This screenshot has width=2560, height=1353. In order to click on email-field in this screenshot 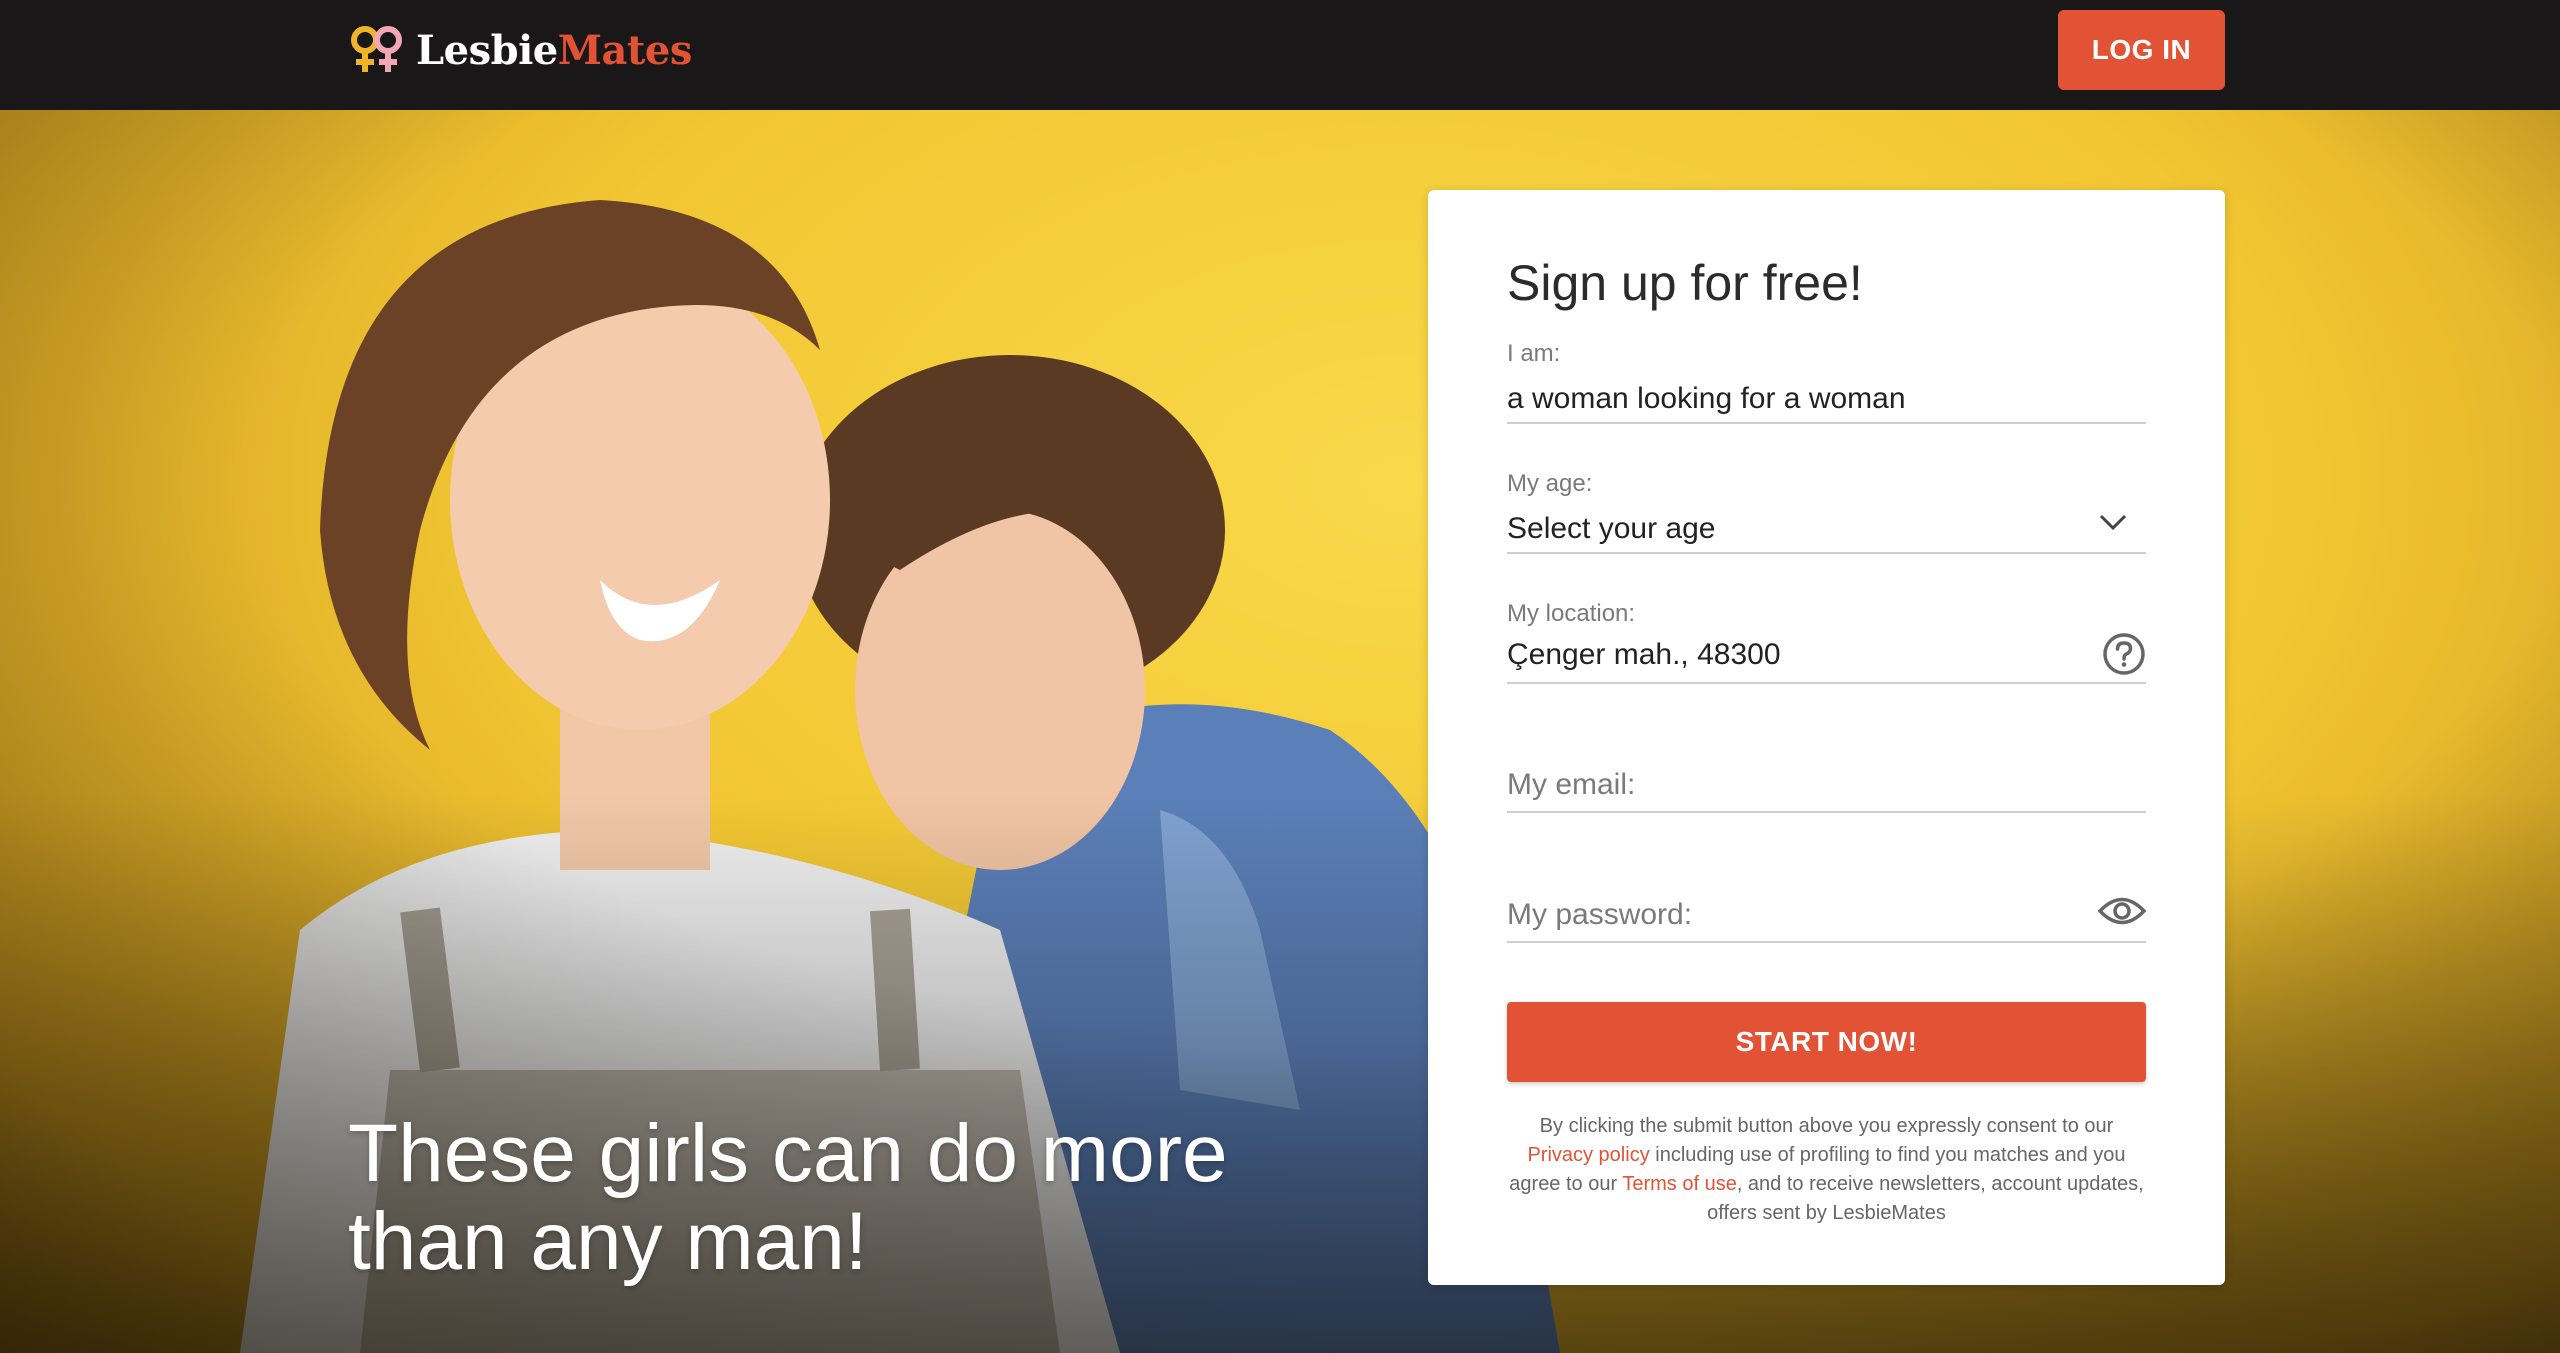, I will do `click(1826, 766)`.